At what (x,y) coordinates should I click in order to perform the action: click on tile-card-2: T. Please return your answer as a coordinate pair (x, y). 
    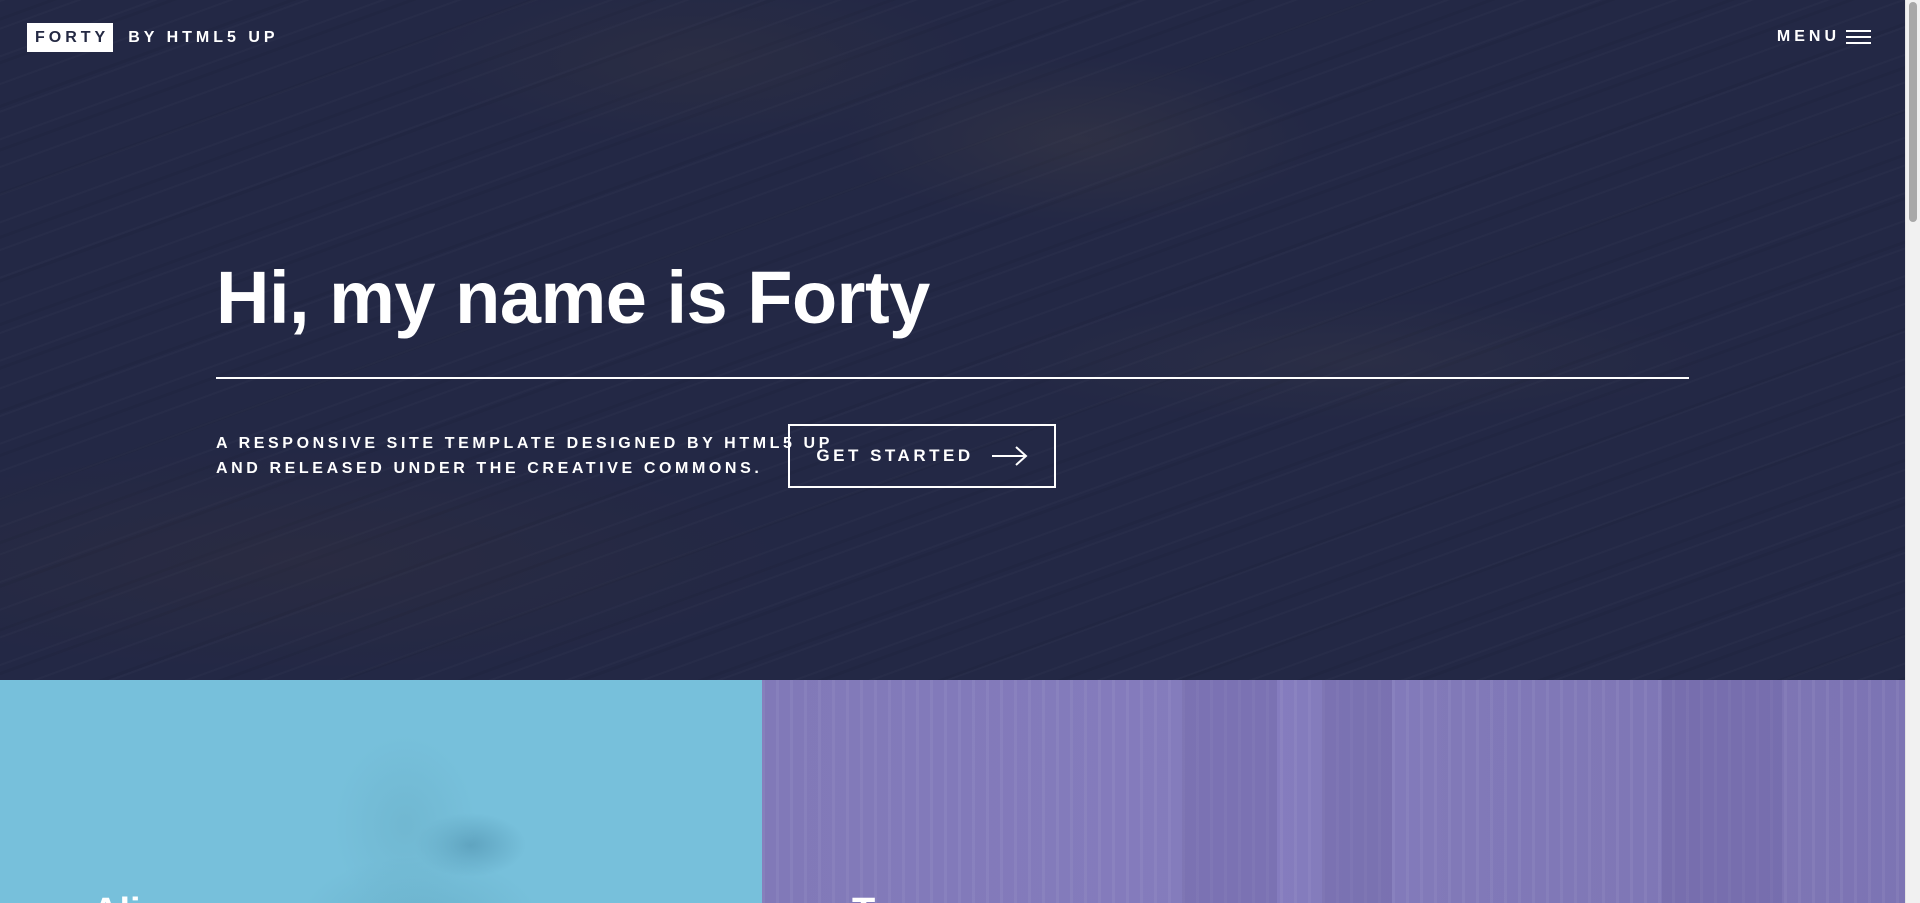
    Looking at the image, I should click on (1333, 791).